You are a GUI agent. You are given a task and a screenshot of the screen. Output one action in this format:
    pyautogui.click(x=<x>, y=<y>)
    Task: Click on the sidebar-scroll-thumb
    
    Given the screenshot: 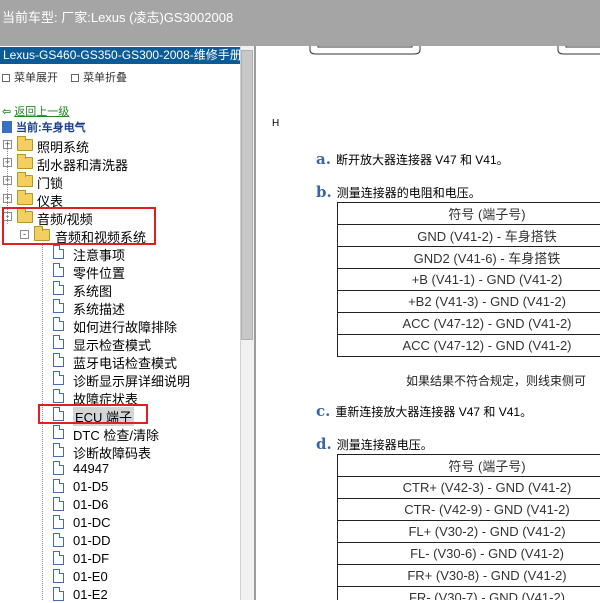 What is the action you would take?
    pyautogui.click(x=247, y=195)
    